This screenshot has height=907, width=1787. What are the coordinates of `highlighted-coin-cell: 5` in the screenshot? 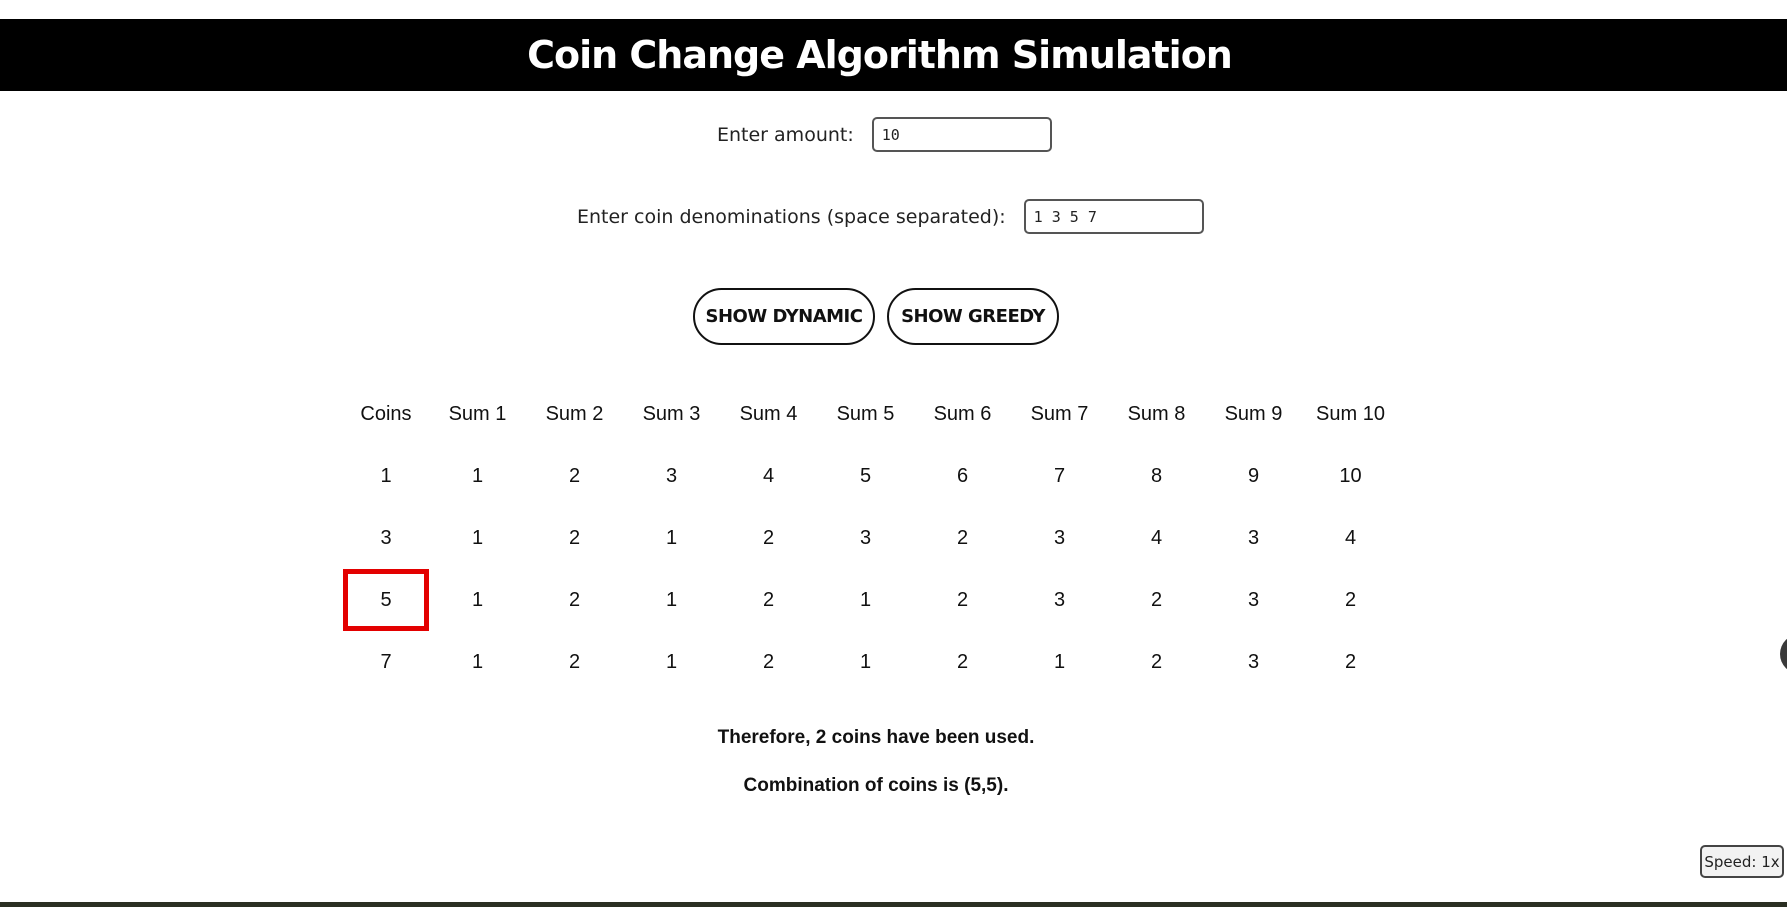 It's located at (386, 600).